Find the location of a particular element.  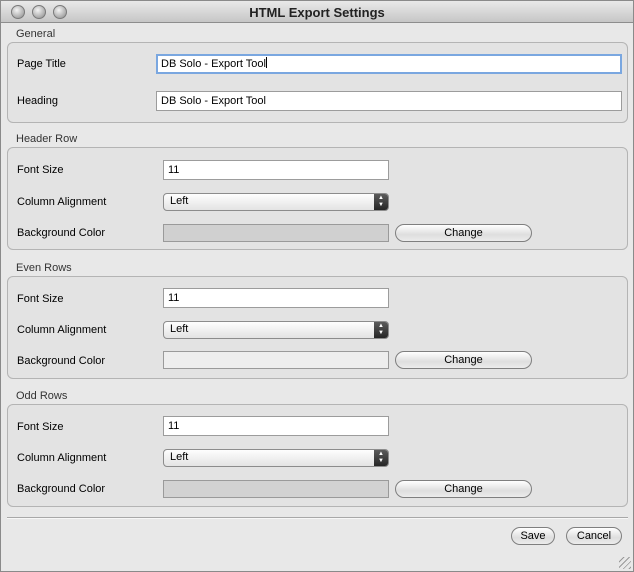

even-font-size-label: Font Size is located at coordinates (40, 299).